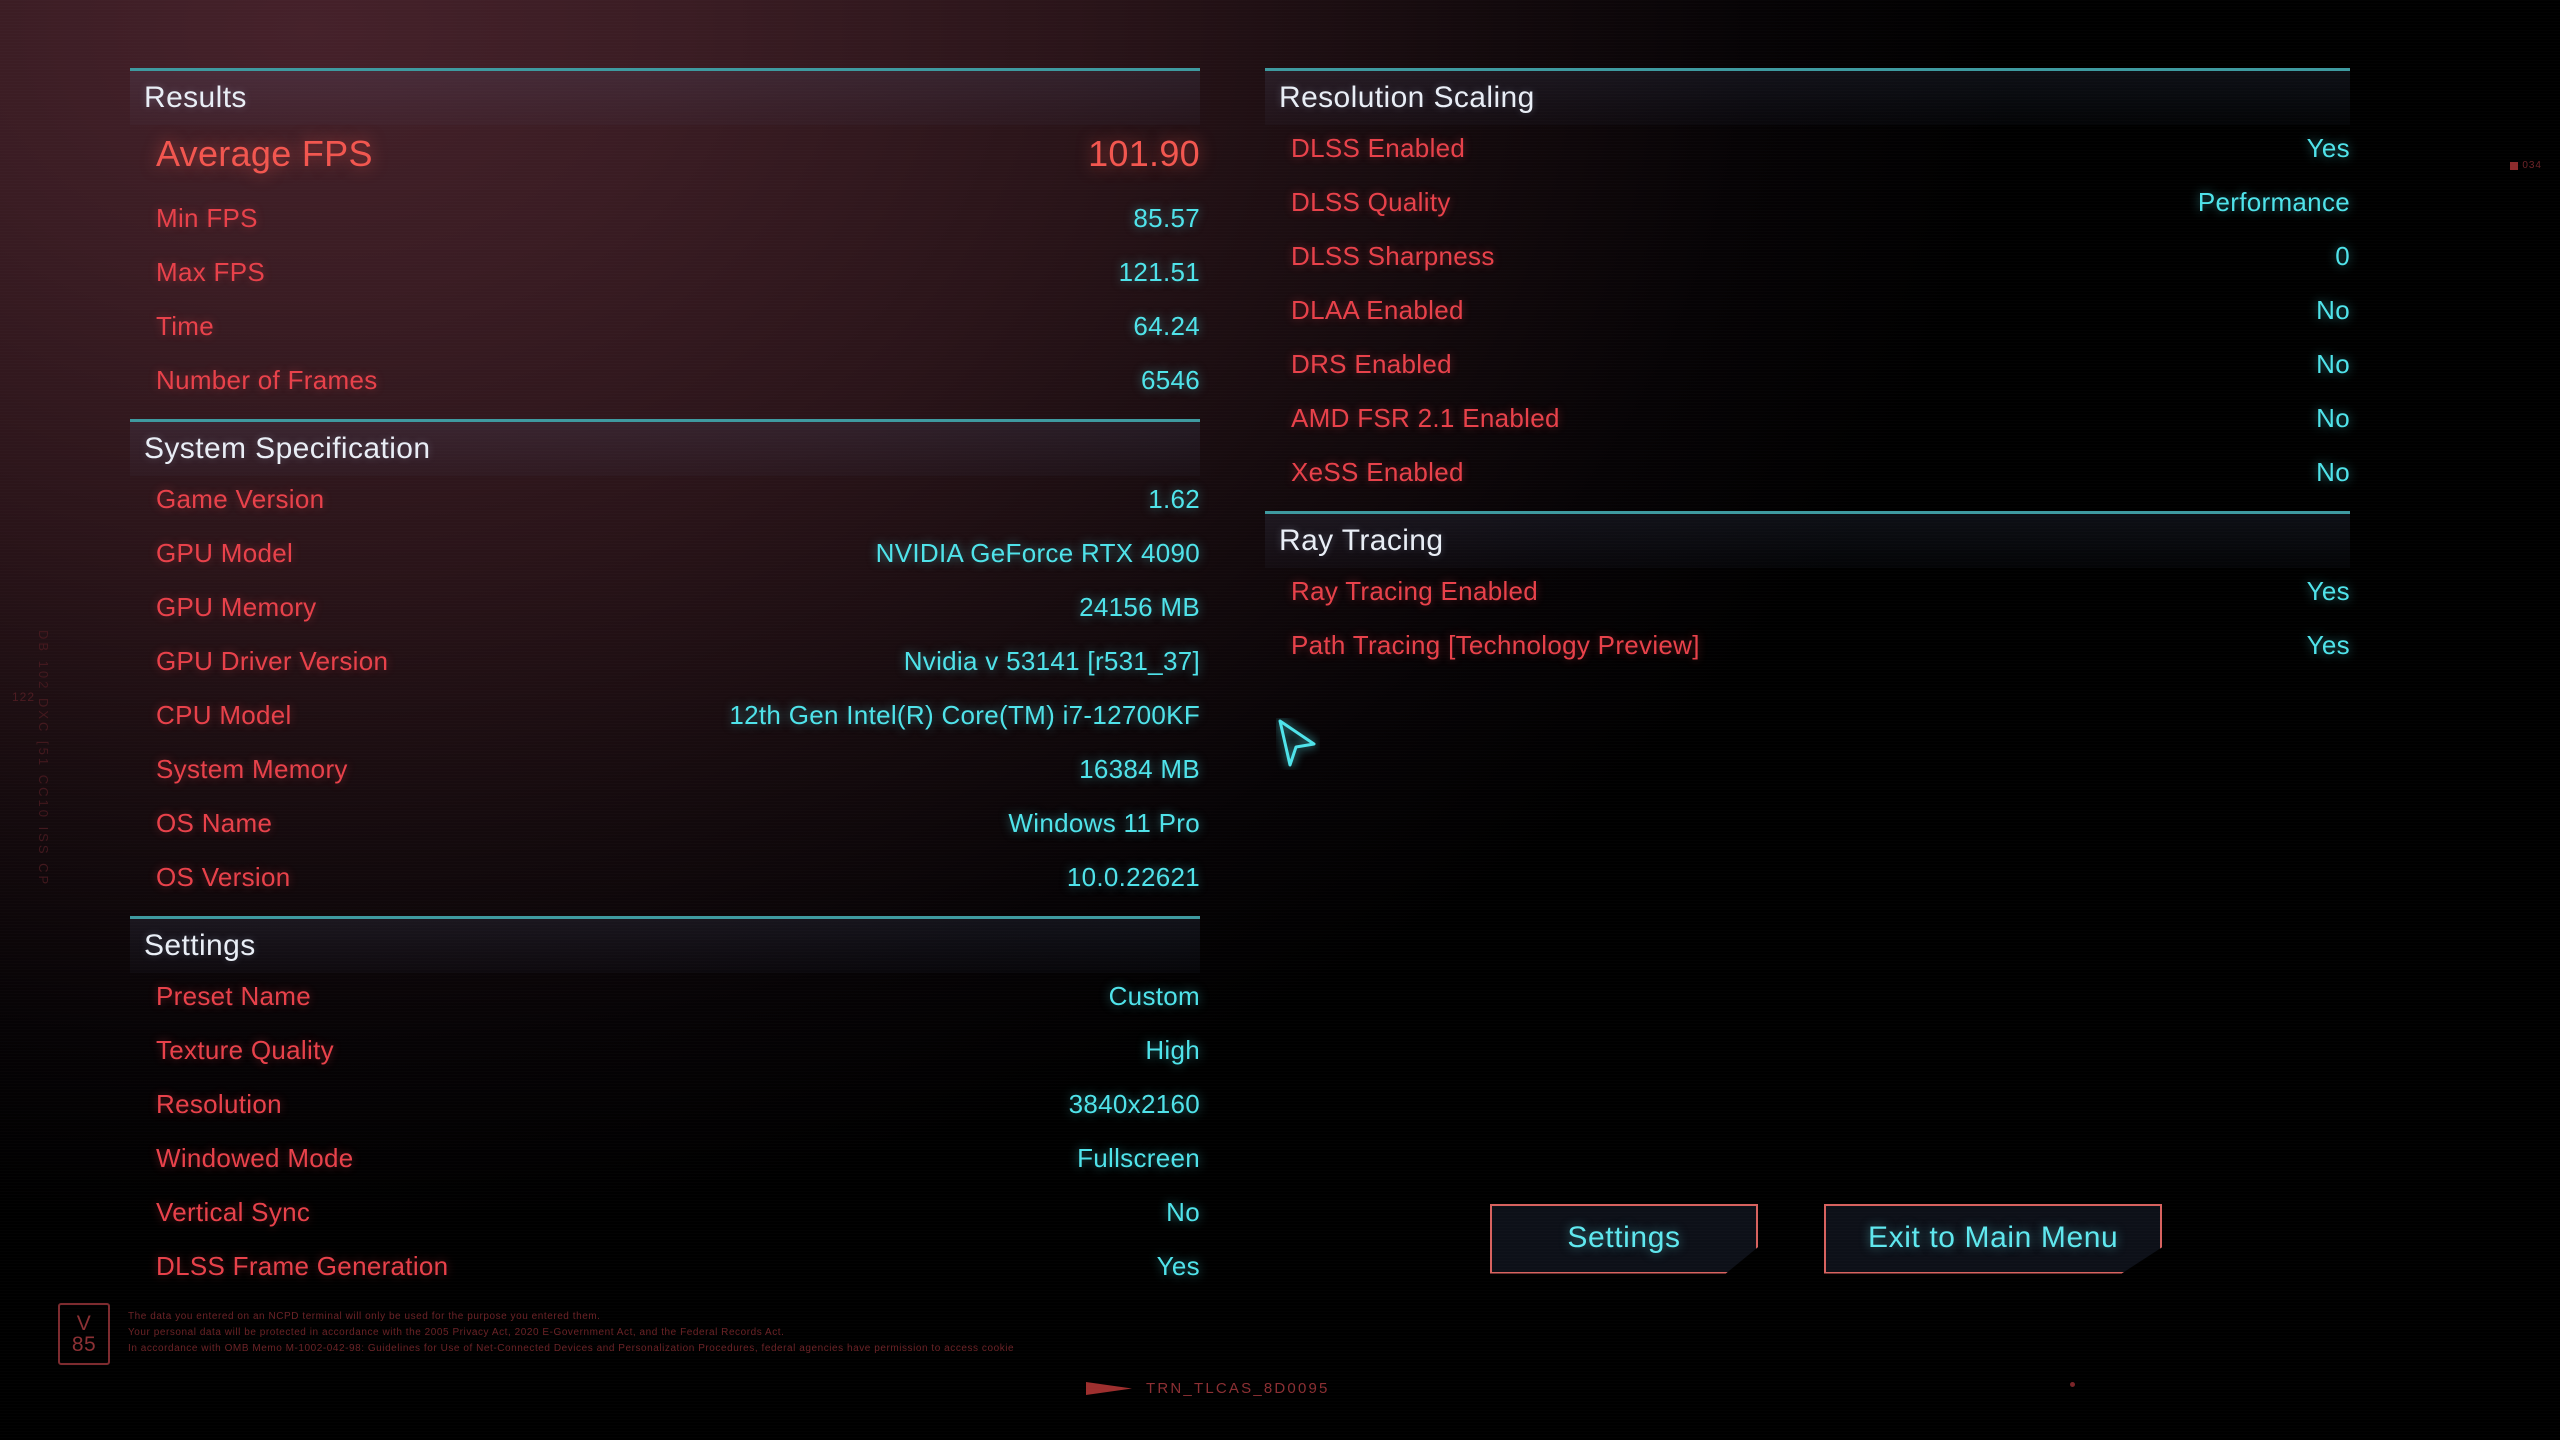 The width and height of the screenshot is (2560, 1440). I want to click on row-value: 6546, so click(1170, 380).